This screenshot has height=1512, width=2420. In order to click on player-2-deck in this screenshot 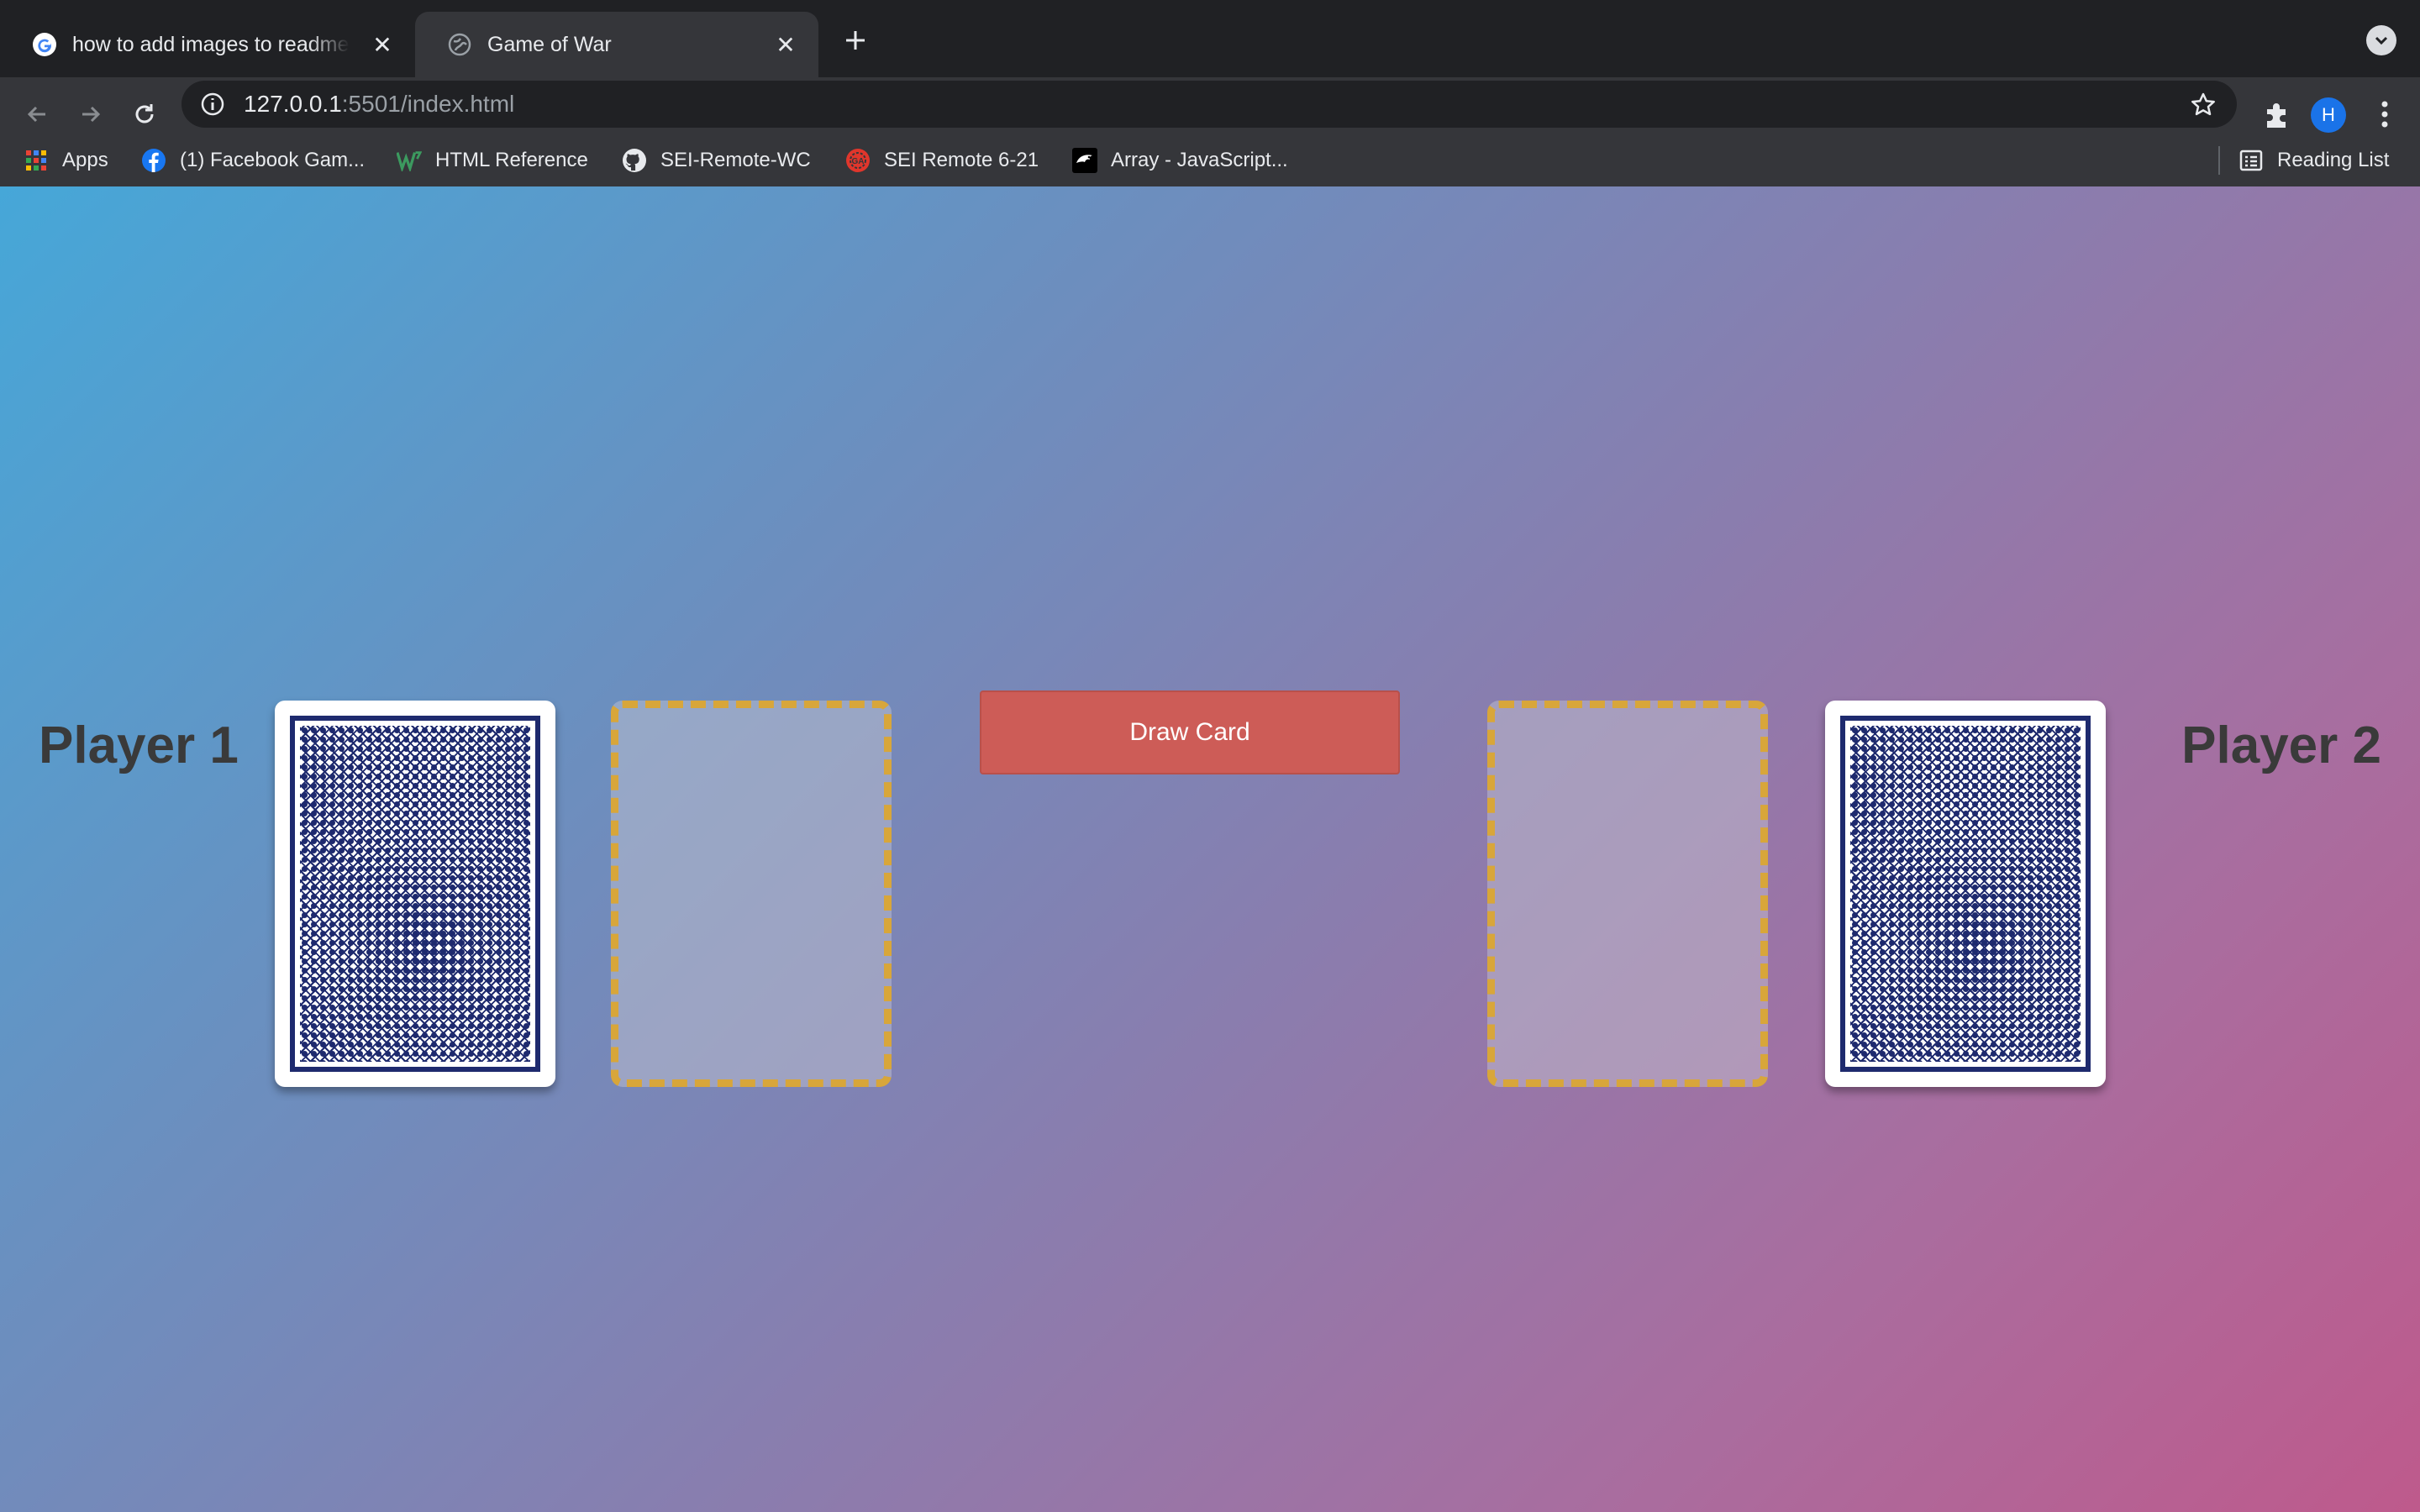, I will do `click(1966, 894)`.